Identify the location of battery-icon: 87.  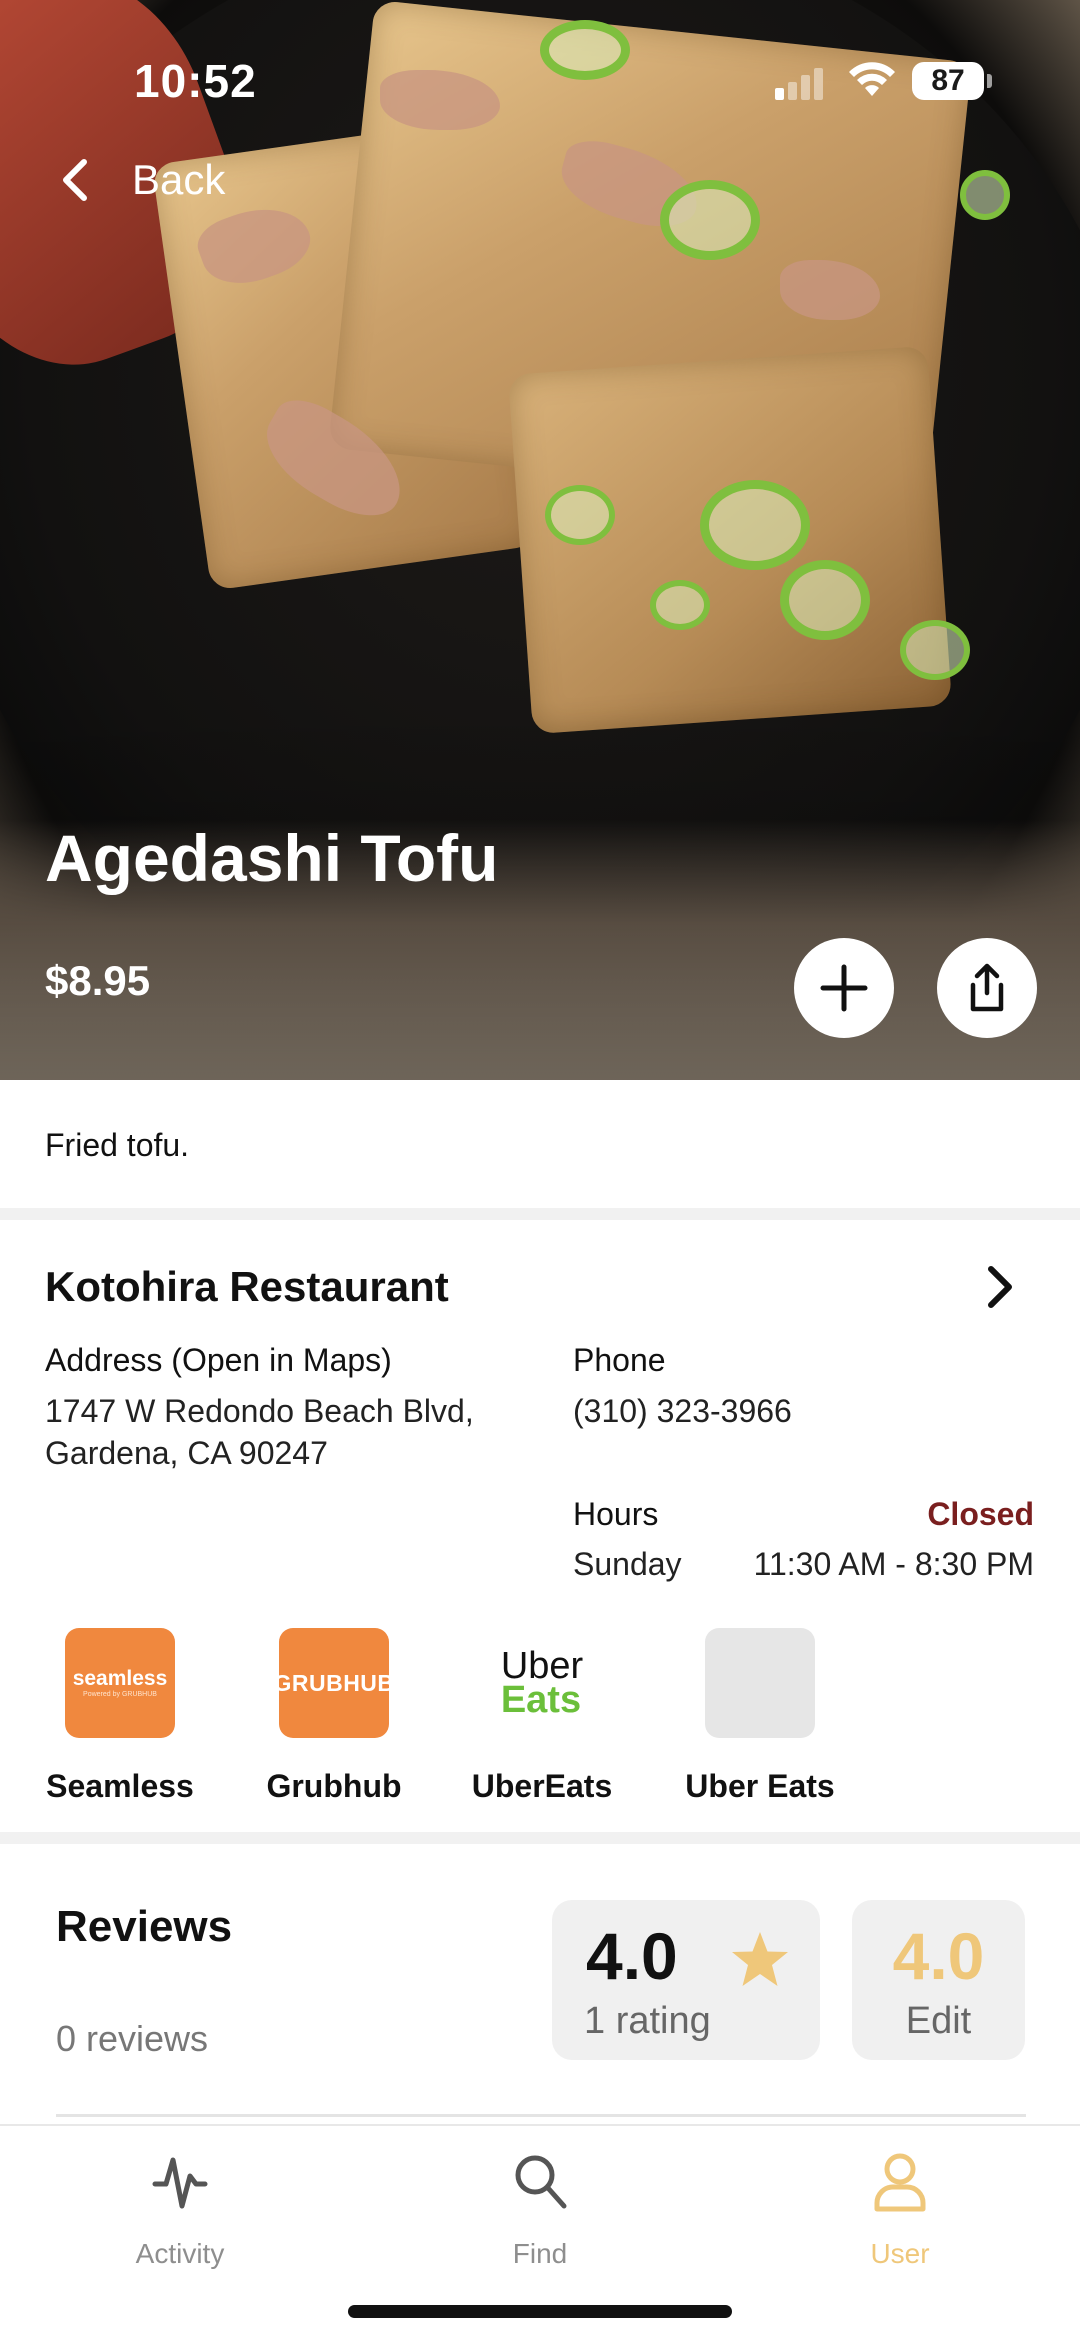
(952, 81).